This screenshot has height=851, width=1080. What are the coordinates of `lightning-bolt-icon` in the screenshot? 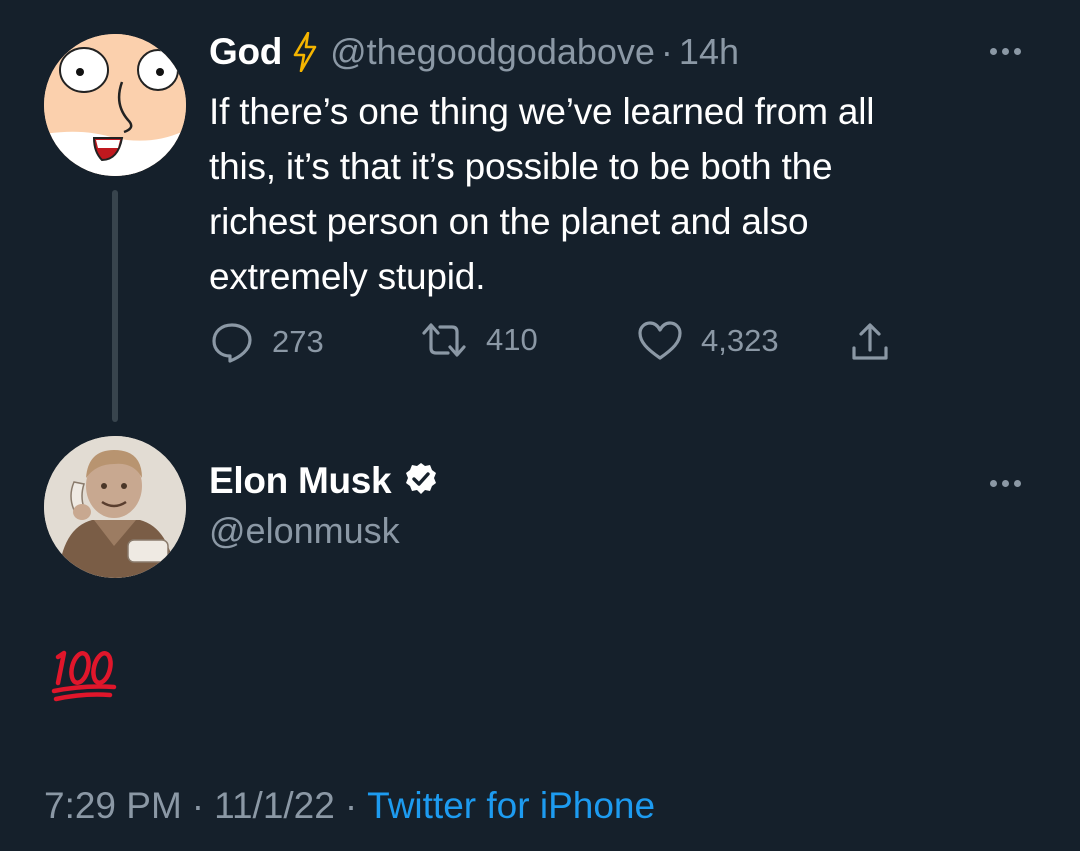 It's located at (305, 52).